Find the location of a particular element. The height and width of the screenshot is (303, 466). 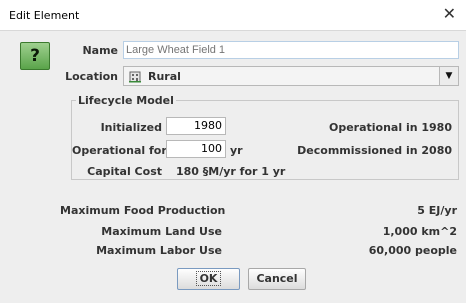

location-select: Rural ▼ is located at coordinates (291, 76).